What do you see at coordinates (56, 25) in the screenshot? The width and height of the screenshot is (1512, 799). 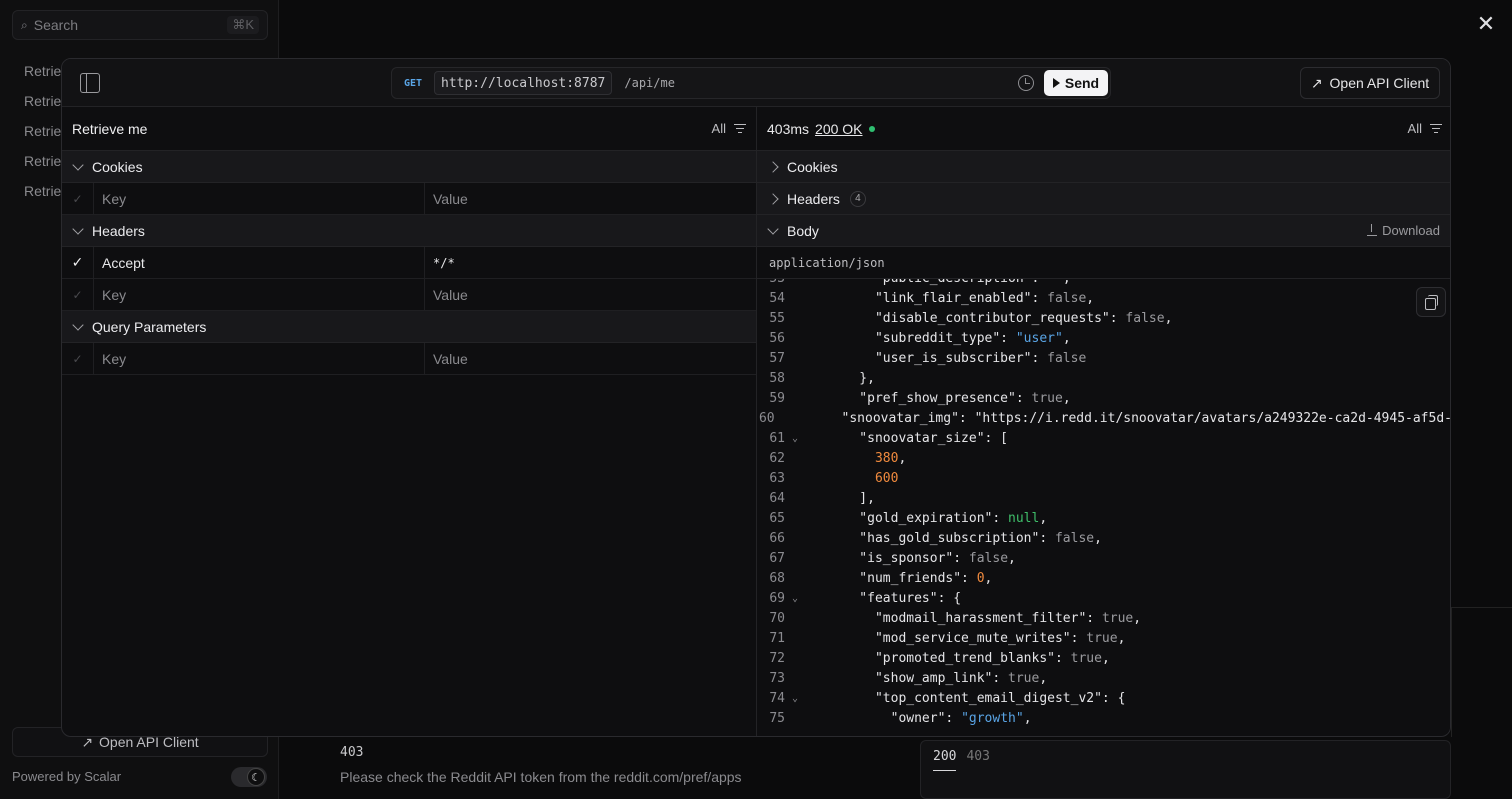 I see `search-placeholder: Search` at bounding box center [56, 25].